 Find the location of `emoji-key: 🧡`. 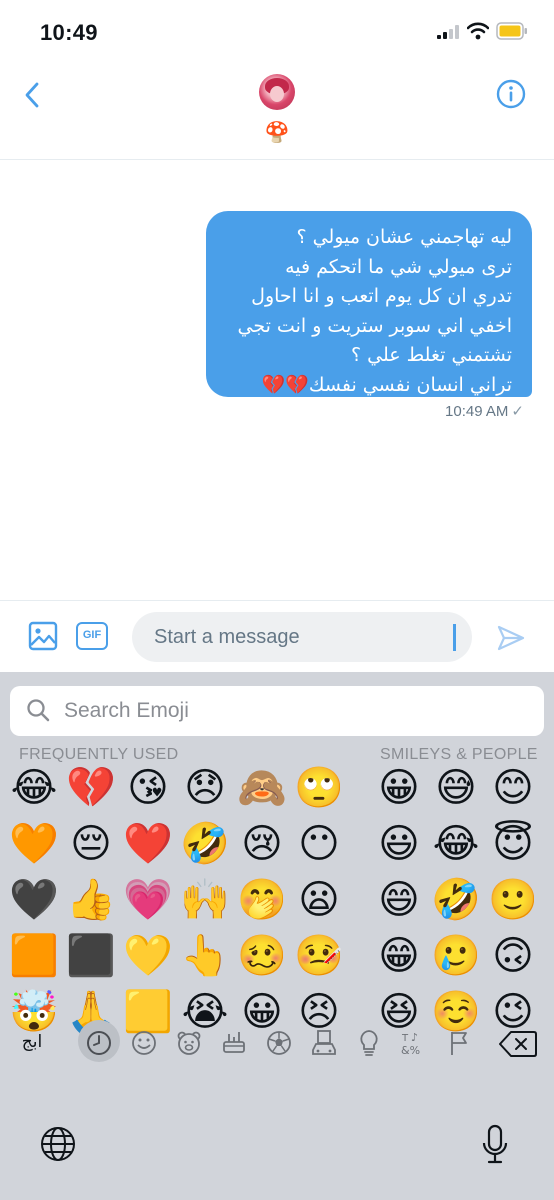

emoji-key: 🧡 is located at coordinates (34, 844).